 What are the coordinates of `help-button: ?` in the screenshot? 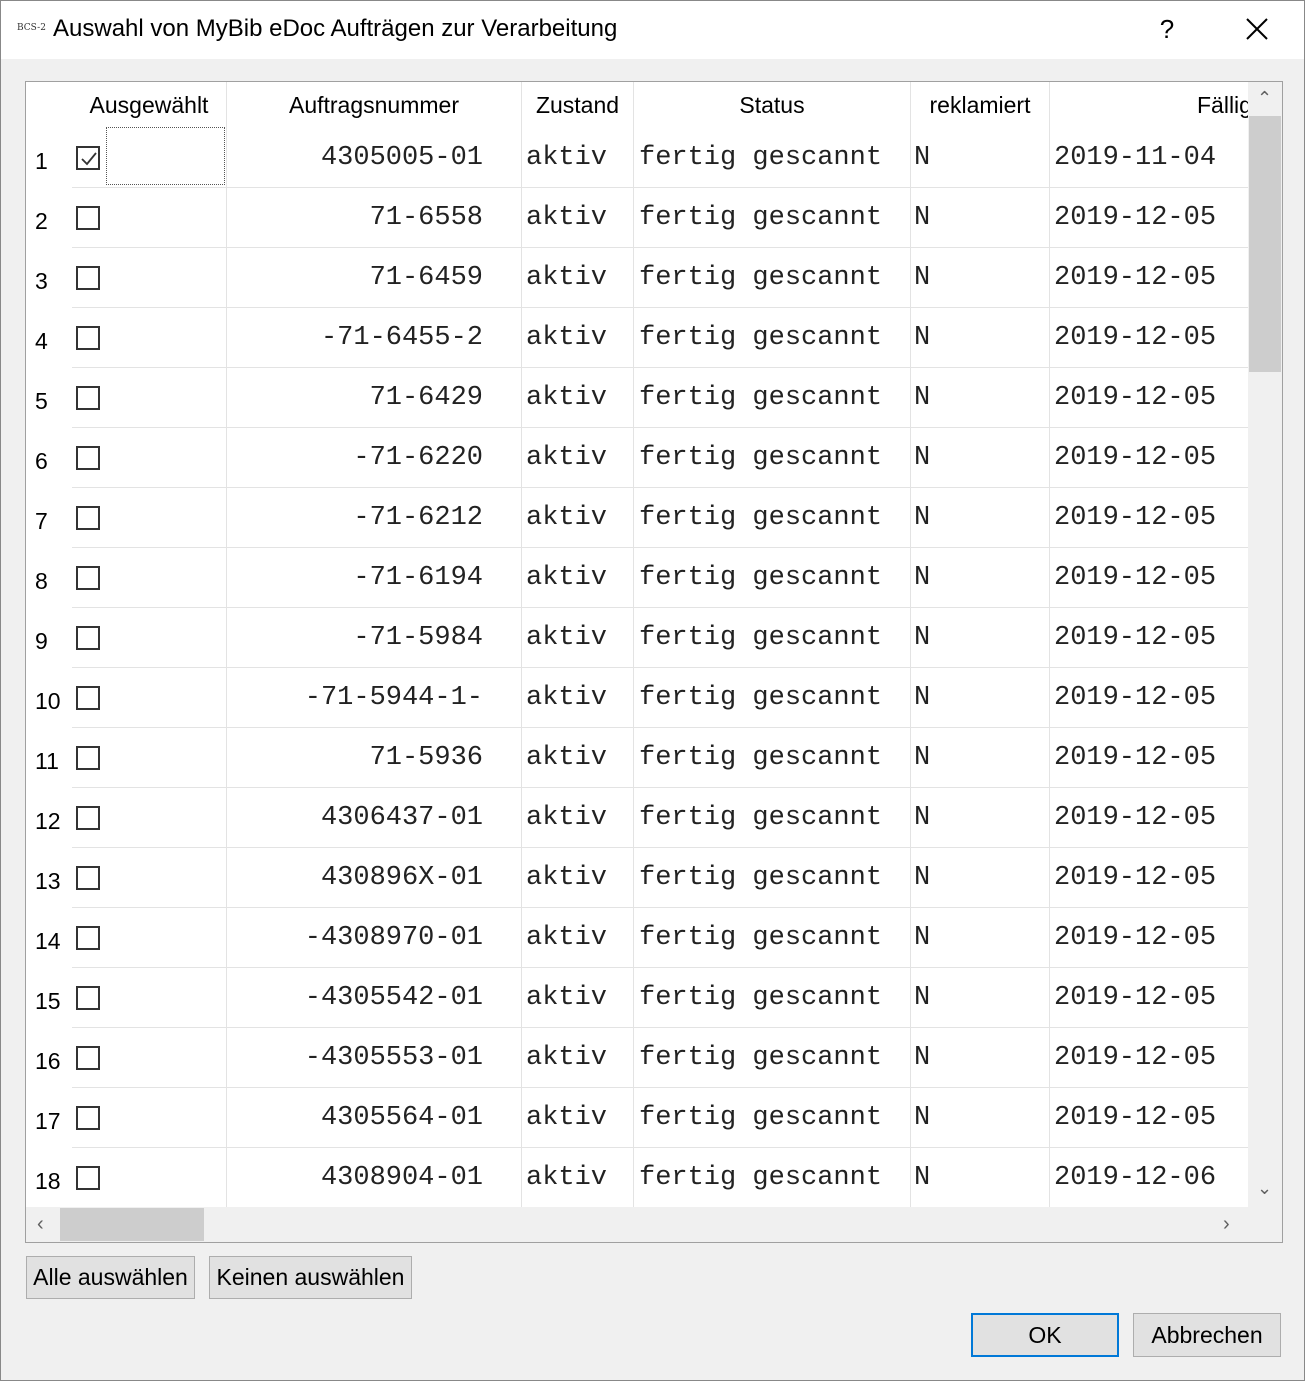 It's located at (1167, 29).